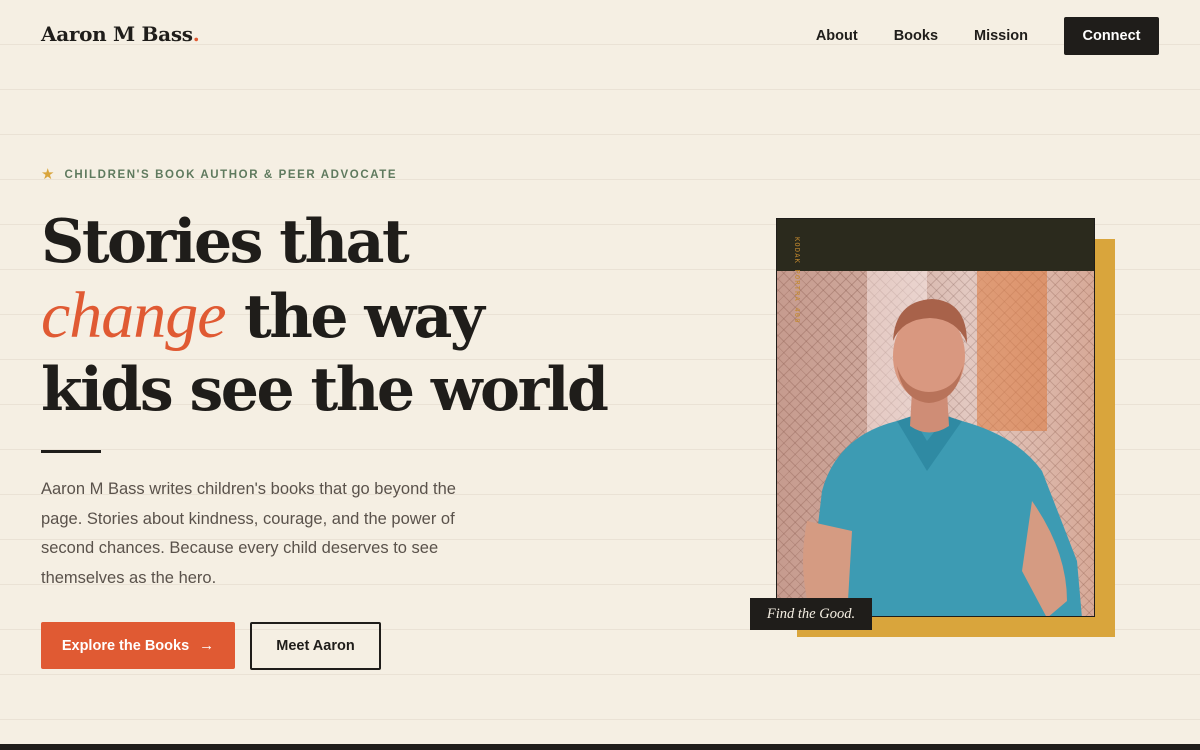 This screenshot has height=750, width=1200. What do you see at coordinates (120, 34) in the screenshot?
I see `site-logo: Aaron M Bass.` at bounding box center [120, 34].